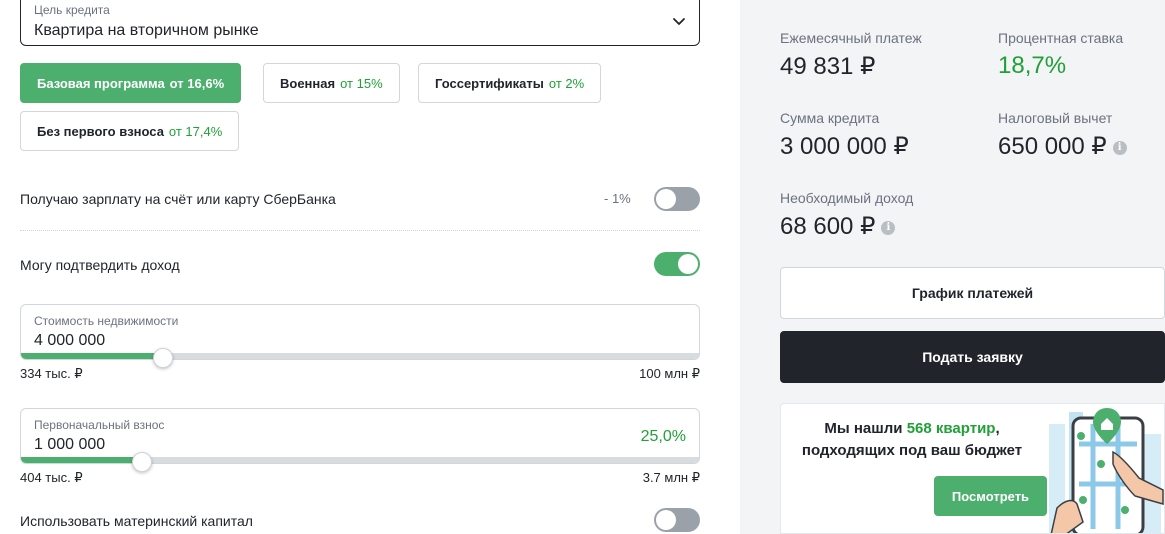 Image resolution: width=1165 pixels, height=534 pixels. What do you see at coordinates (100, 131) in the screenshot?
I see `program-chip-name: Без первого взноса` at bounding box center [100, 131].